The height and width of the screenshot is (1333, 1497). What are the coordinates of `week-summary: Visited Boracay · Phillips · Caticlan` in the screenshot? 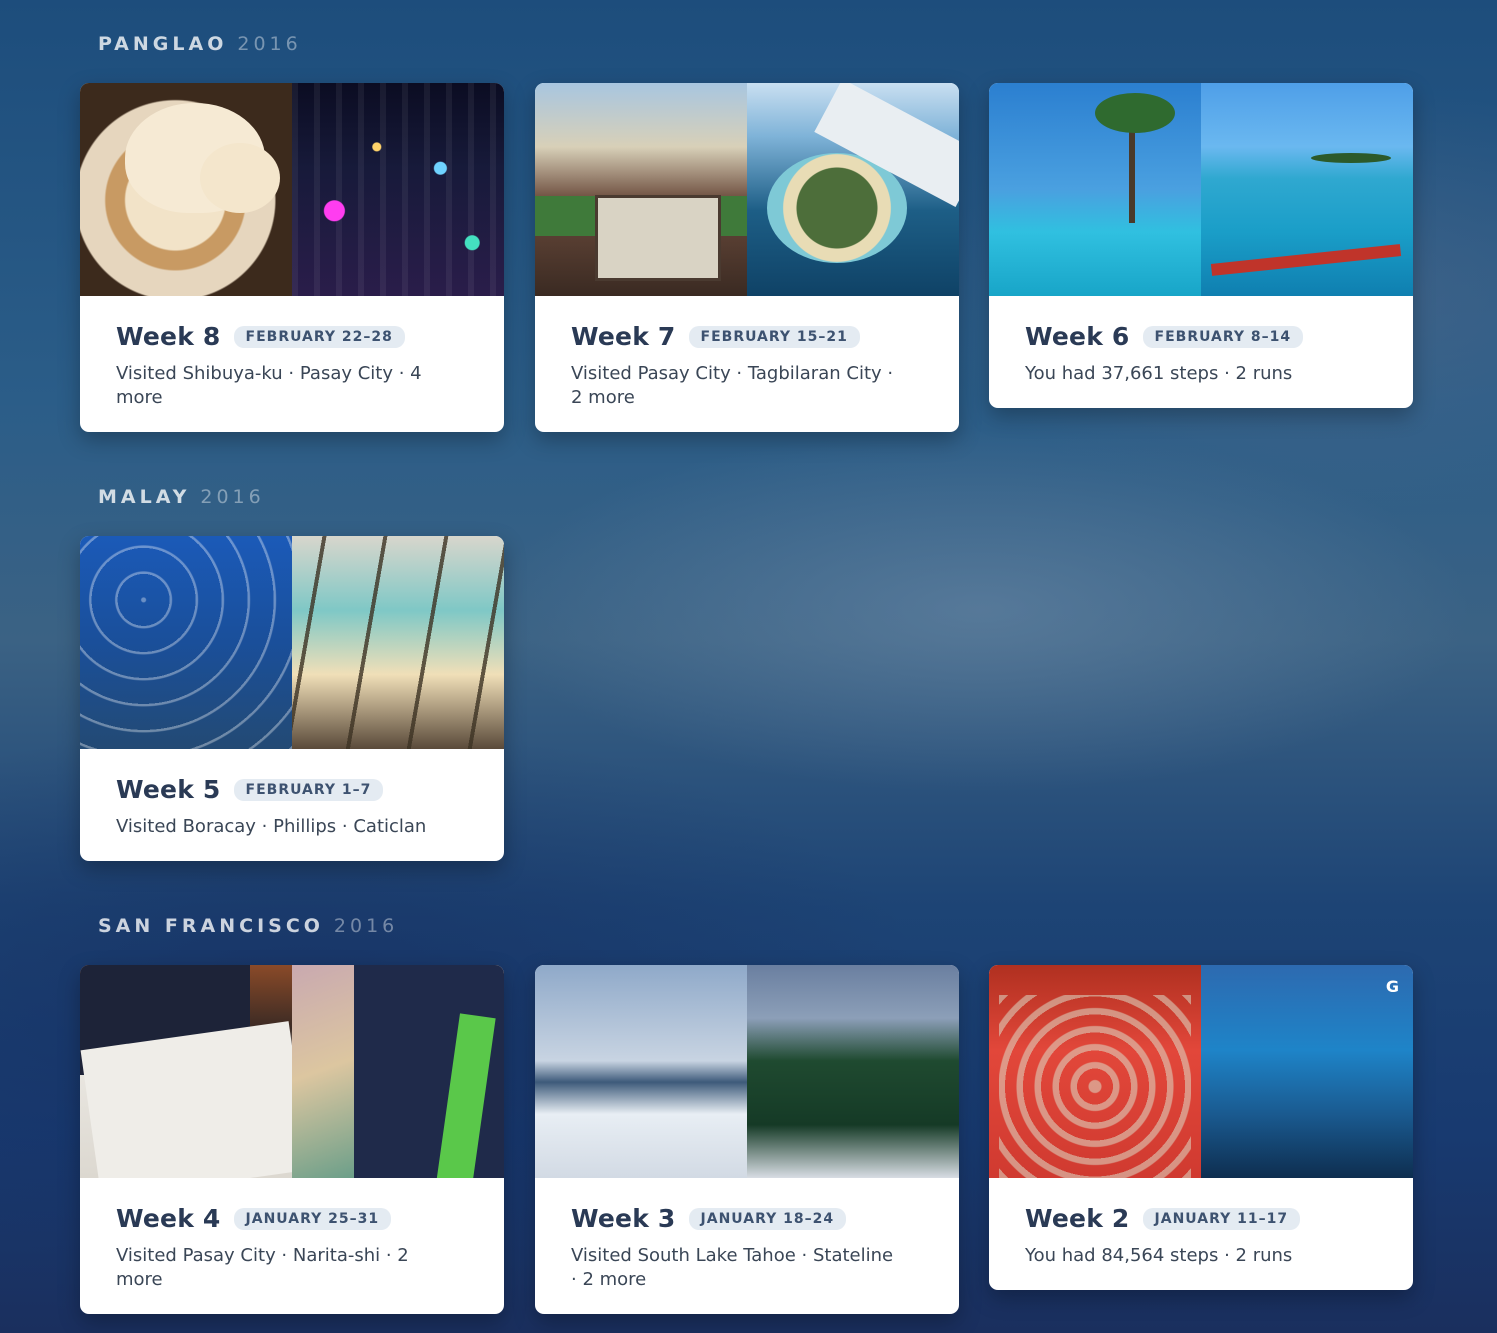 It's located at (271, 826).